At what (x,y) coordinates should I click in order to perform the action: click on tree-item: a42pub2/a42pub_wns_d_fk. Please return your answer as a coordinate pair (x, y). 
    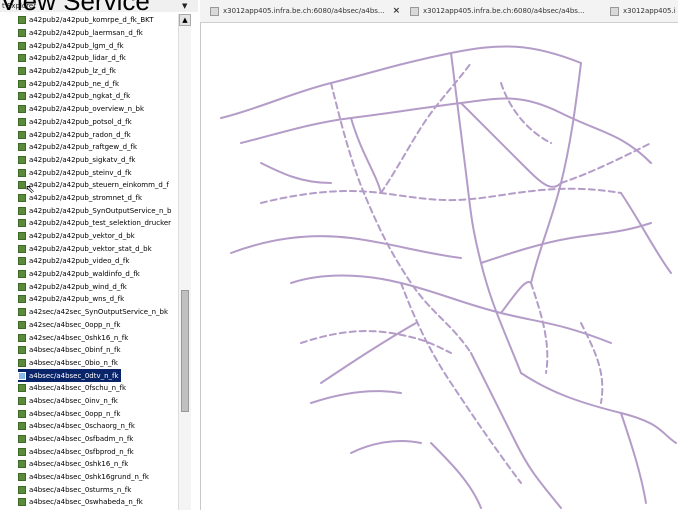
    Looking at the image, I should click on (98, 299).